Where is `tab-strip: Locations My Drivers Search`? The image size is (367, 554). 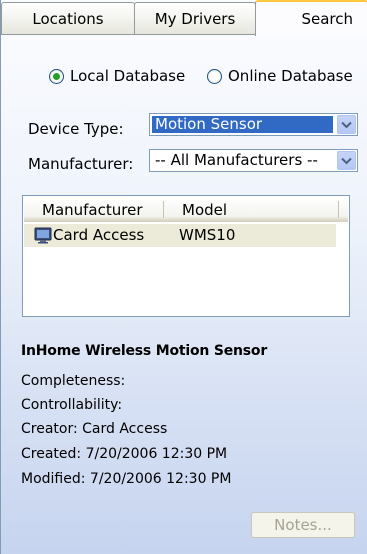
tab-strip: Locations My Drivers Search is located at coordinates (184, 18).